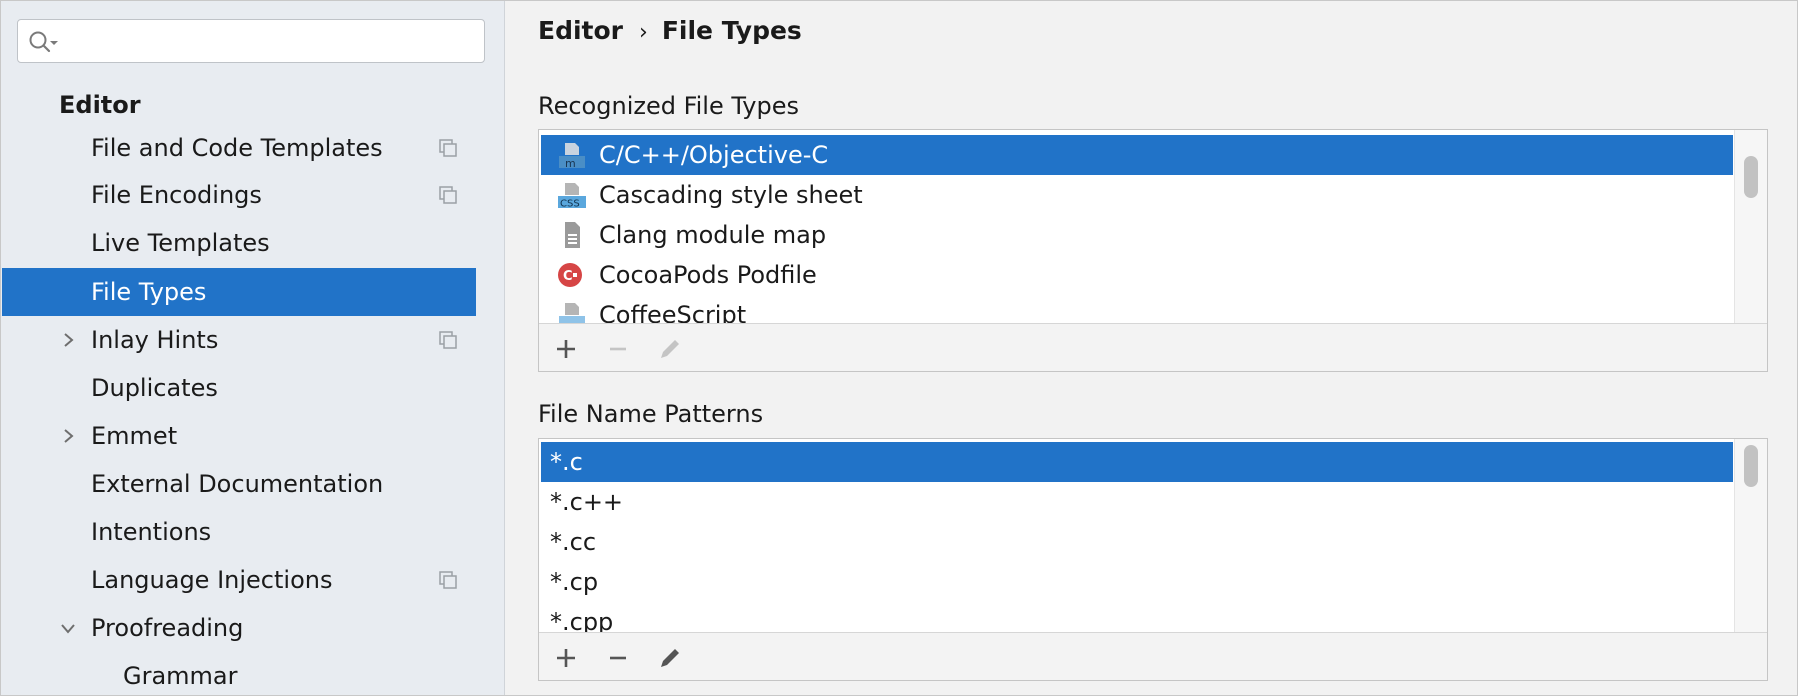  I want to click on list-item: *.cc, so click(1137, 542).